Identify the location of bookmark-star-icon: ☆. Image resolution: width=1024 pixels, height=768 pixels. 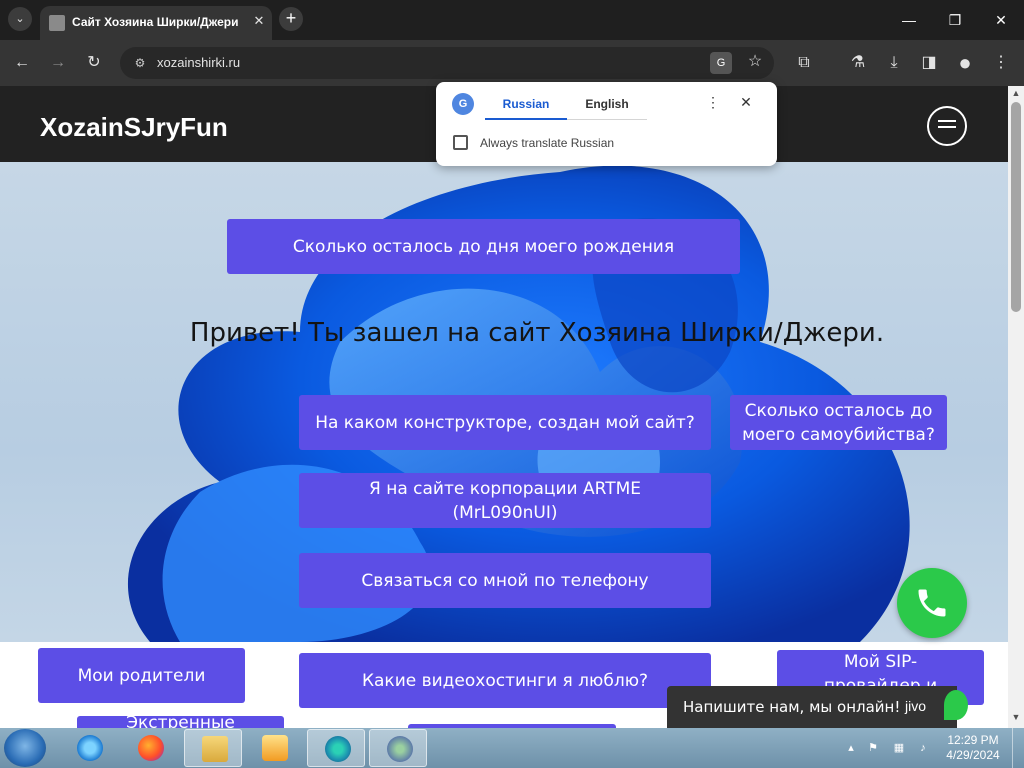
(755, 62).